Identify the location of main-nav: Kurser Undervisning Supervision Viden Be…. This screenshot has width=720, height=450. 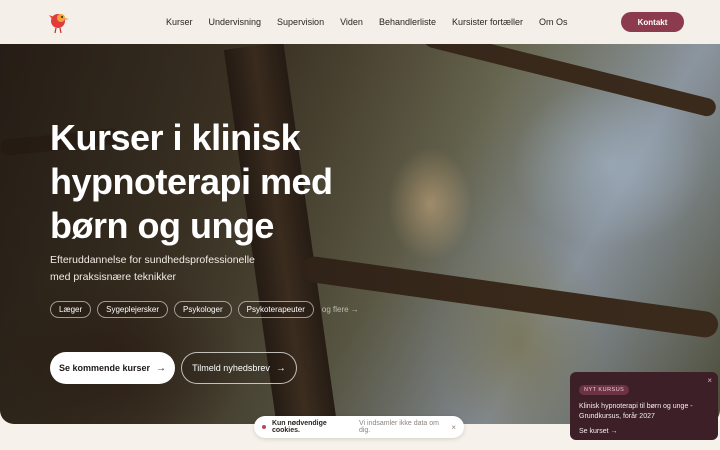
(375, 22).